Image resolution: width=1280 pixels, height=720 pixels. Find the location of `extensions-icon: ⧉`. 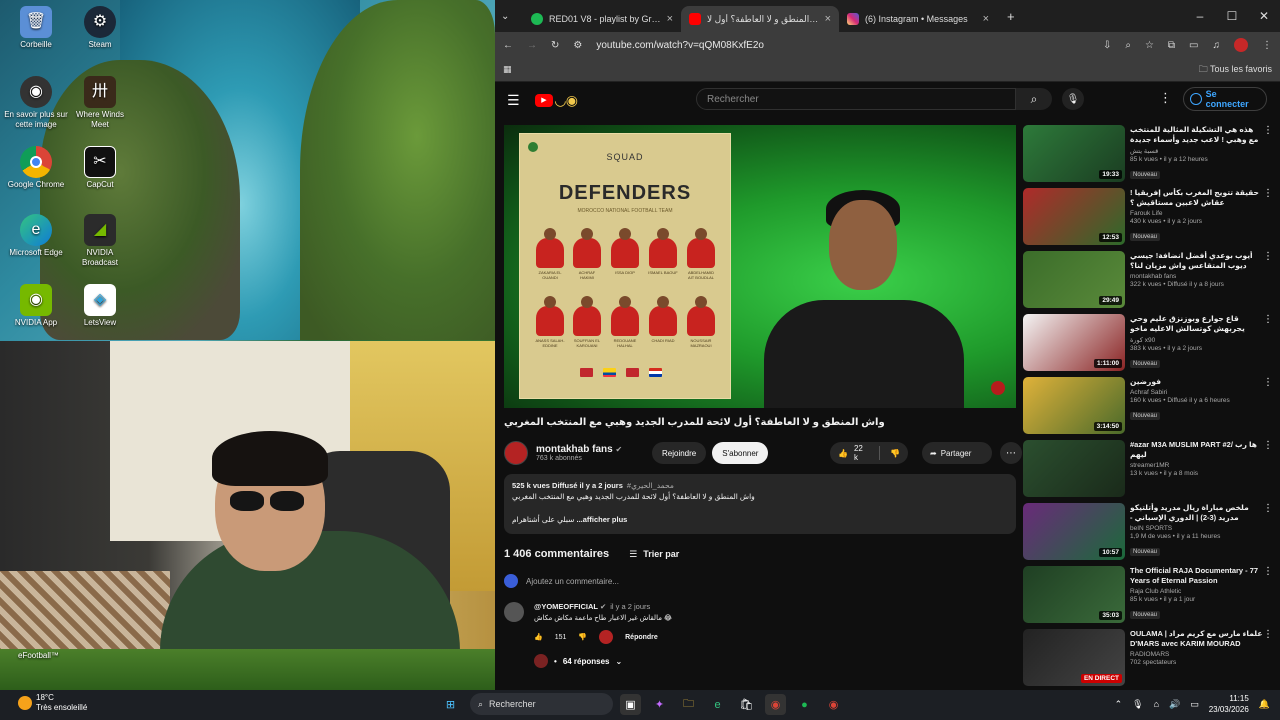

extensions-icon: ⧉ is located at coordinates (1171, 45).